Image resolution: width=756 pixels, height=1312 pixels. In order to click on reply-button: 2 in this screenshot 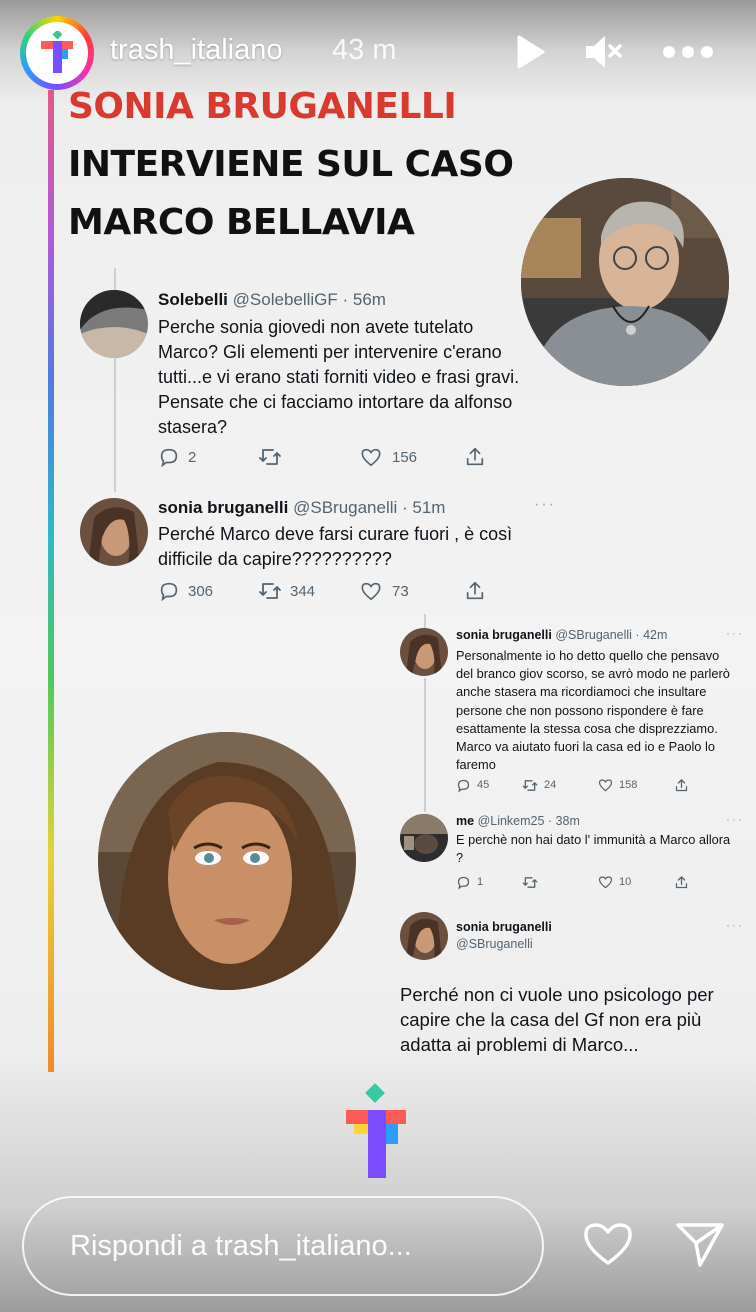, I will do `click(208, 457)`.